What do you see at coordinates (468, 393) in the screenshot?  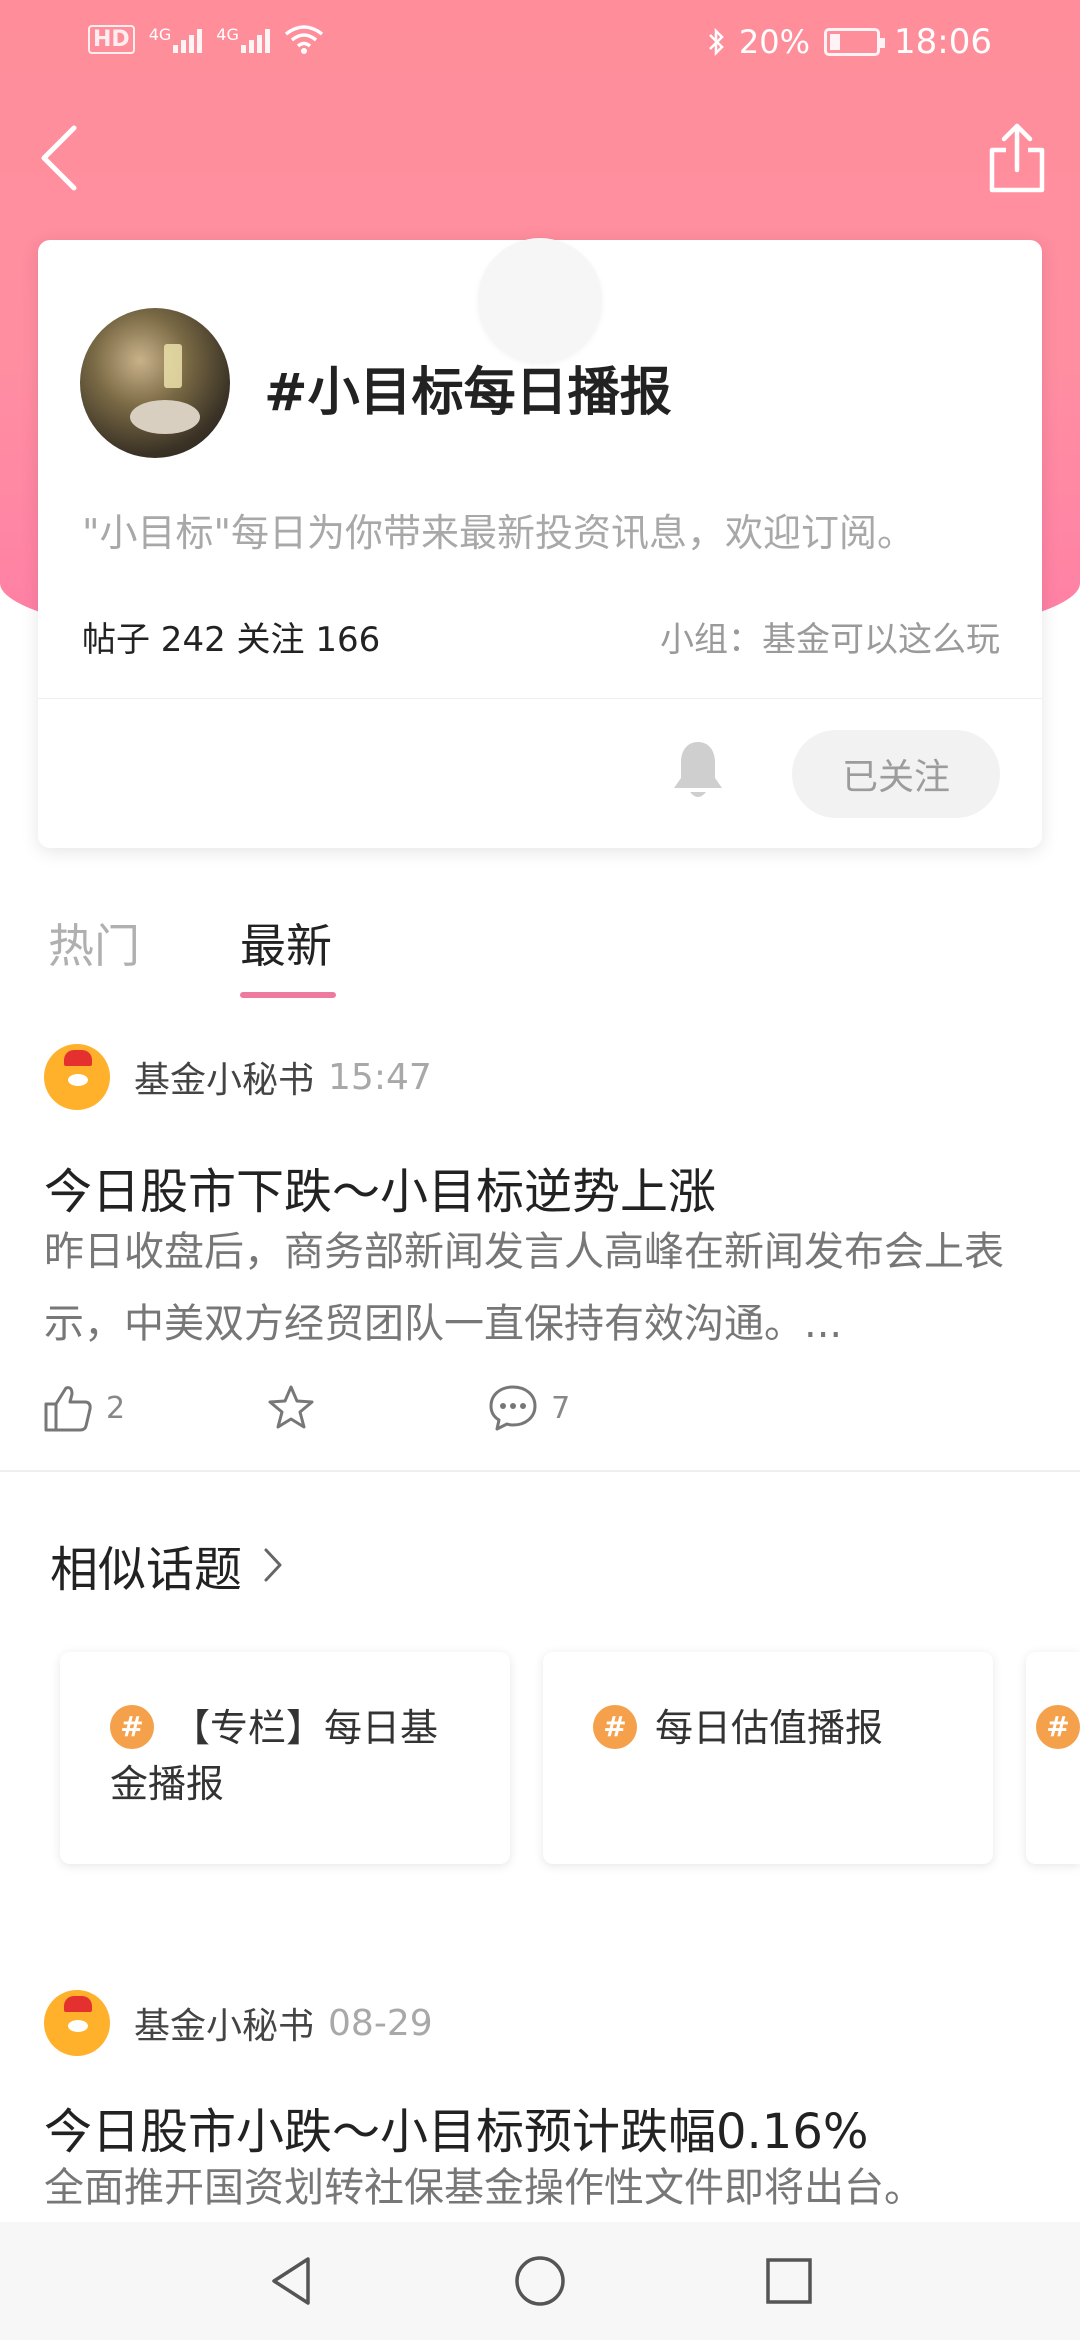 I see `topic-title: #小目标每日播报` at bounding box center [468, 393].